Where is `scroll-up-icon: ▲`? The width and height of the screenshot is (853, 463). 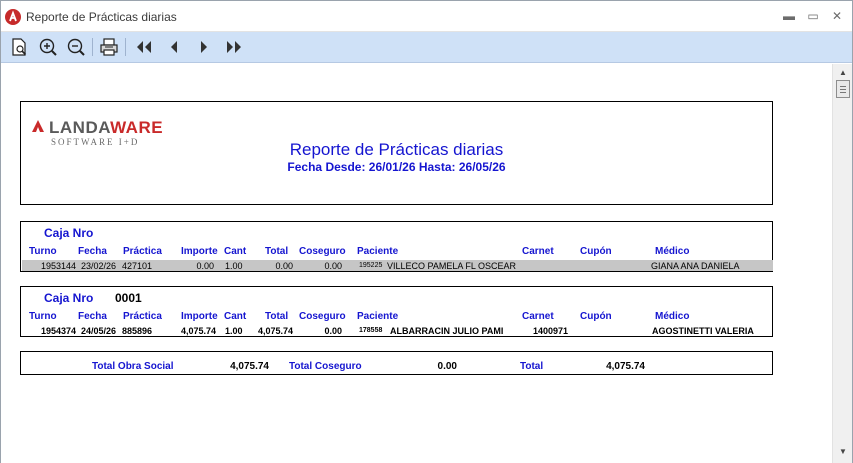
scroll-up-icon: ▲ is located at coordinates (843, 73).